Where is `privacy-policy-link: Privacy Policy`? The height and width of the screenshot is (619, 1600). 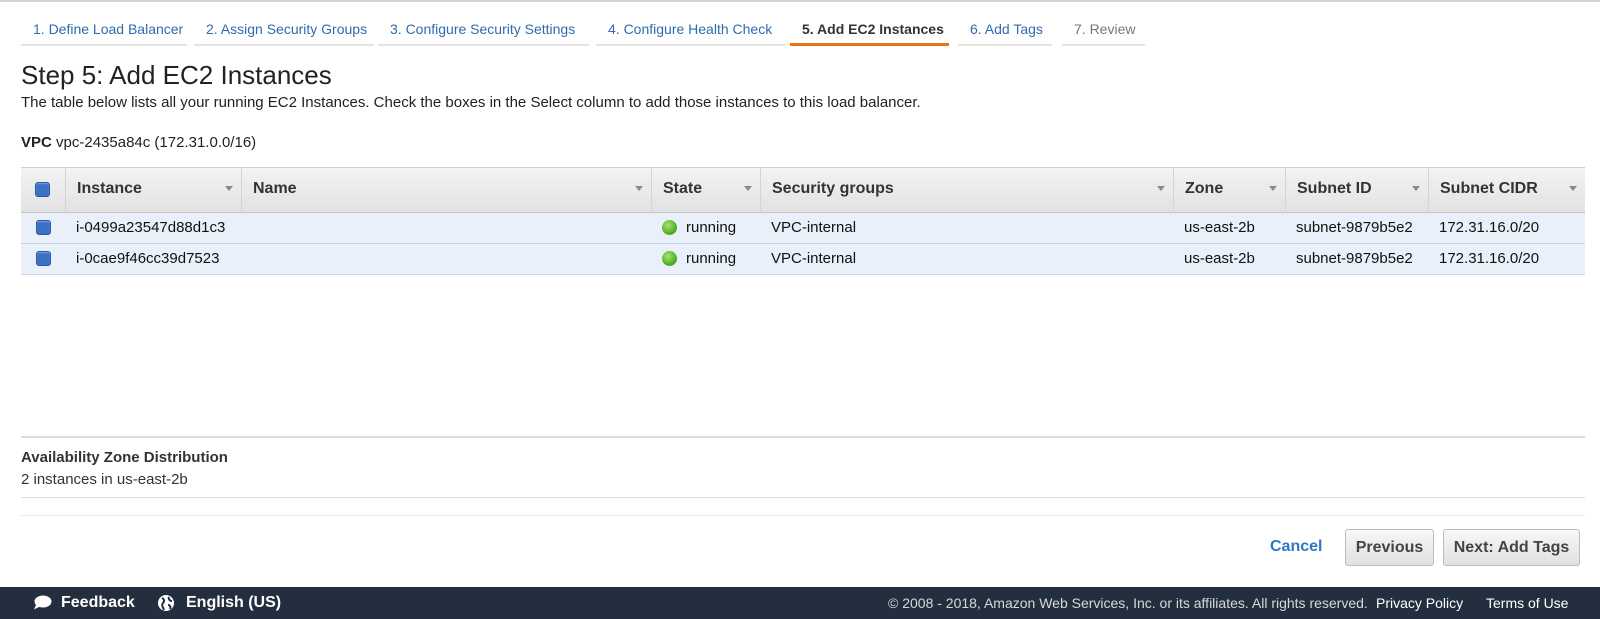 privacy-policy-link: Privacy Policy is located at coordinates (1419, 603).